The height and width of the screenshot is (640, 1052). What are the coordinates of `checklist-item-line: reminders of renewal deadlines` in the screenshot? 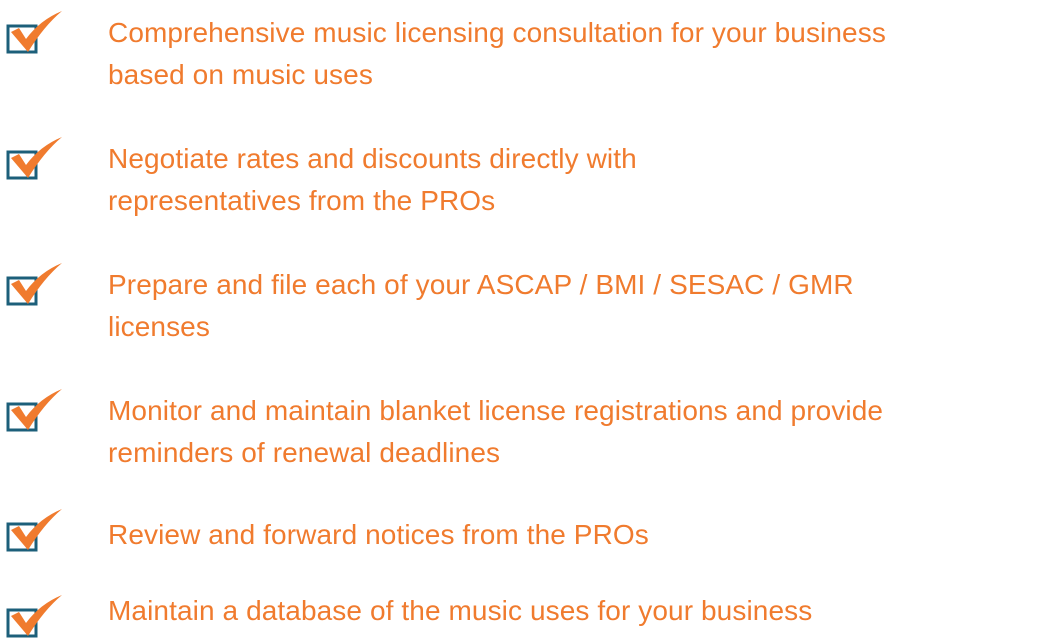 It's located at (304, 452).